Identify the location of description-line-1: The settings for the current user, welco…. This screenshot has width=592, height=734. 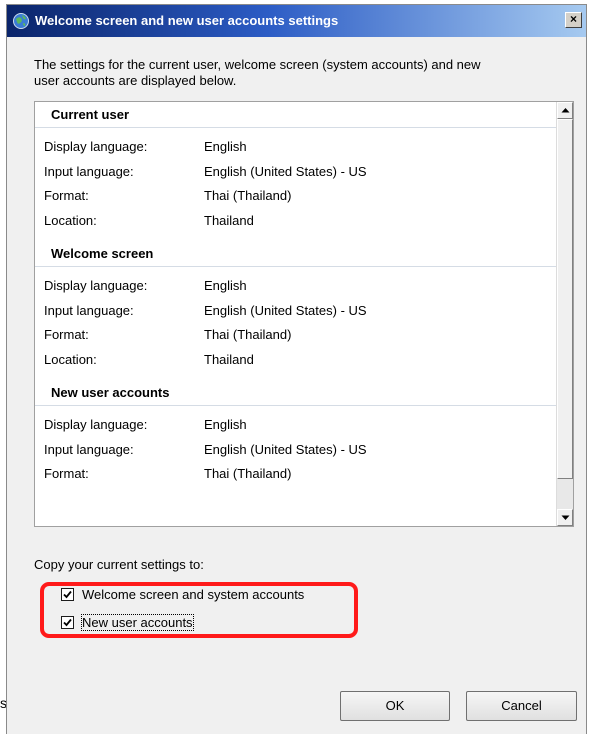
(257, 64).